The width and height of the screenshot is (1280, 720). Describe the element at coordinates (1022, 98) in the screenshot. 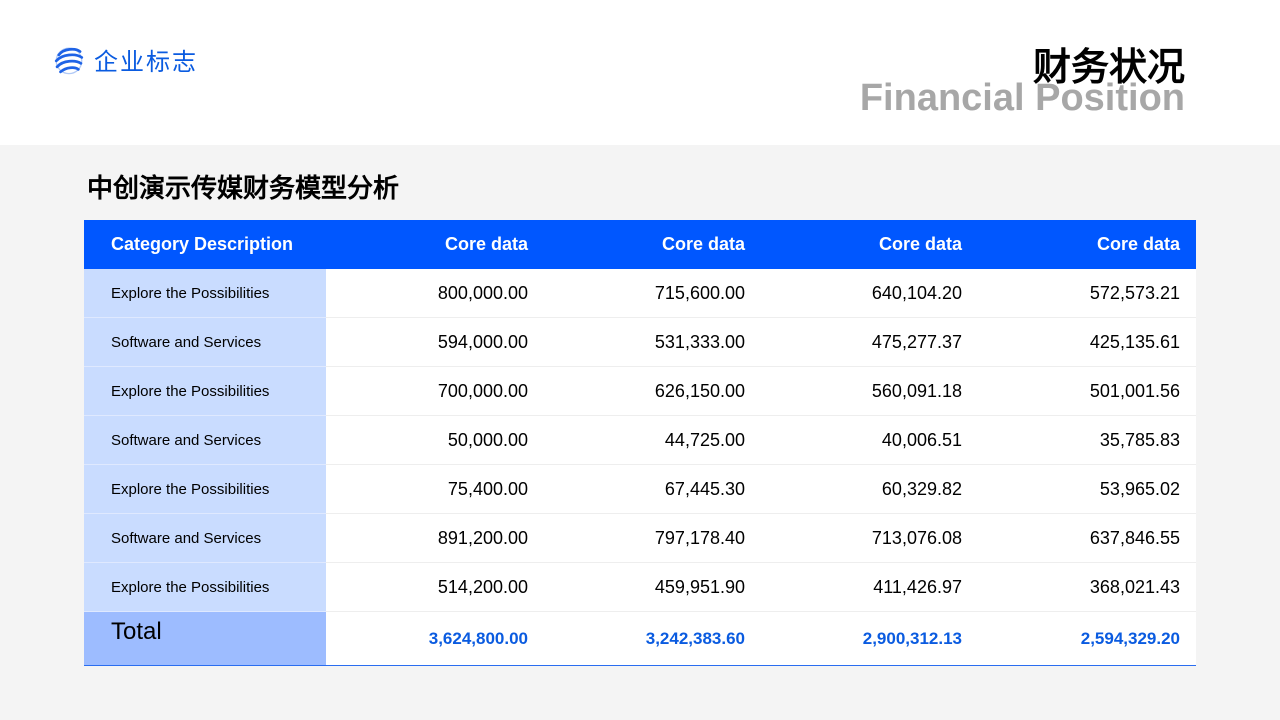

I see `page-subtitle: Financial Position` at that location.